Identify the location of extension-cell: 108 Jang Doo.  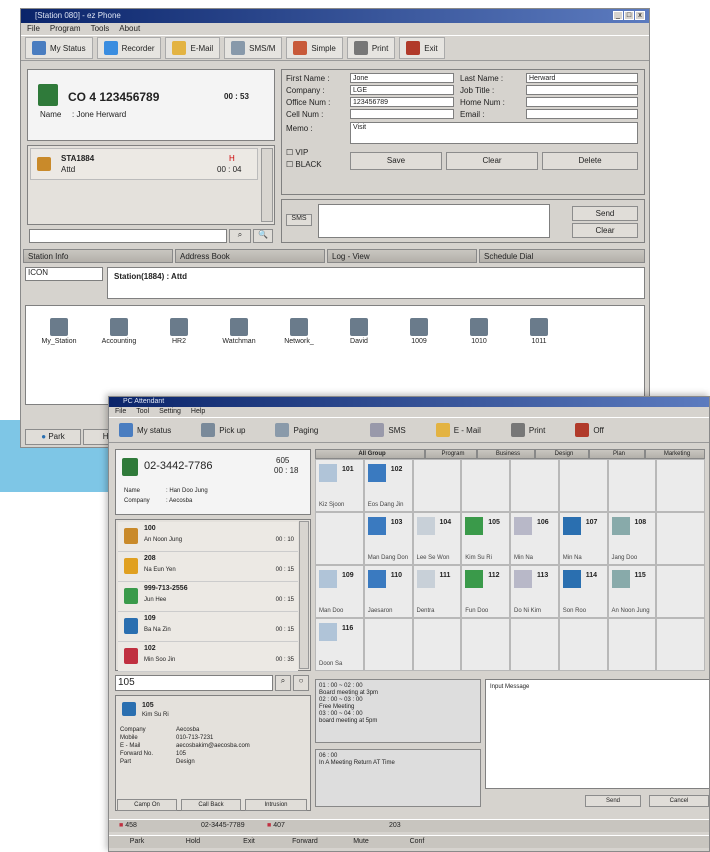
(632, 538).